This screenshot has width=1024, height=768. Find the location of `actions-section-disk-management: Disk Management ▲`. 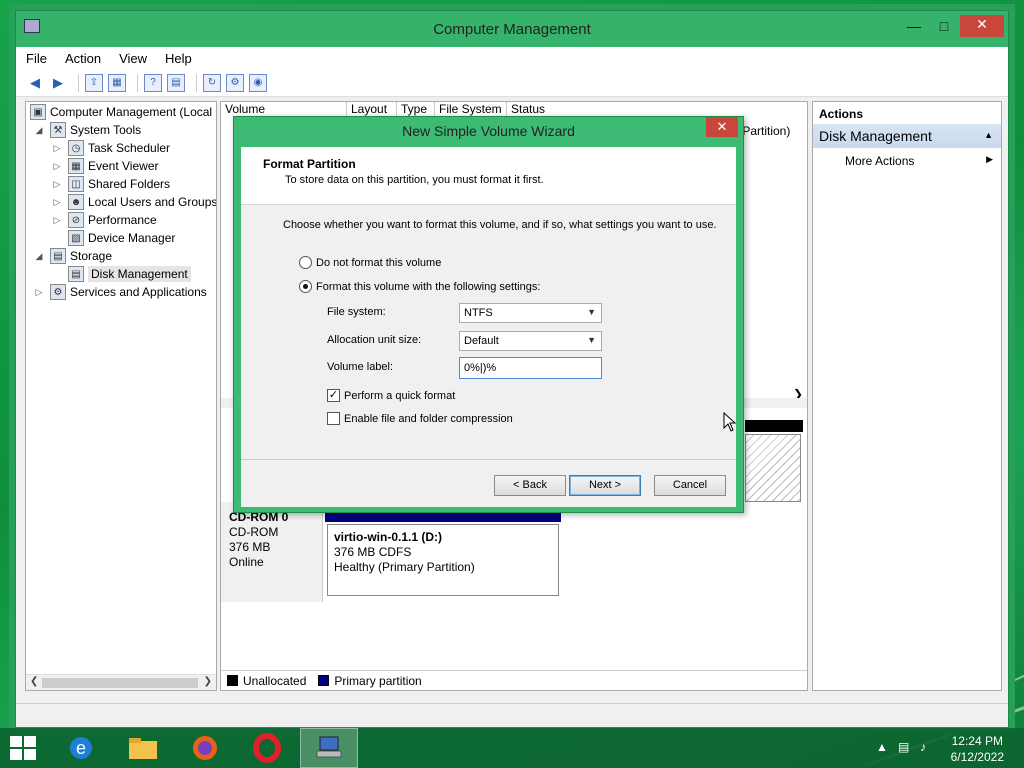

actions-section-disk-management: Disk Management ▲ is located at coordinates (907, 136).